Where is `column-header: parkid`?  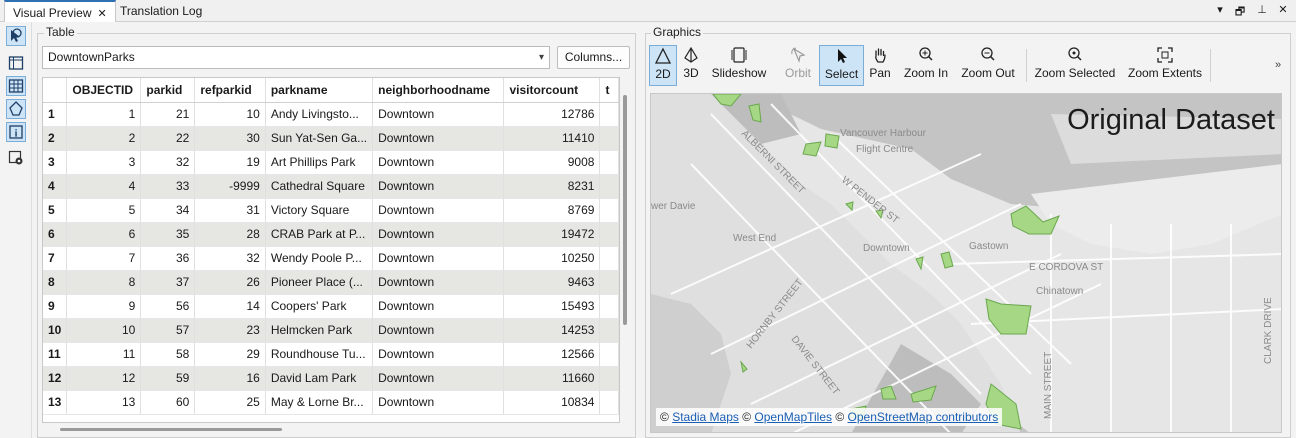
column-header: parkid is located at coordinates (168, 90).